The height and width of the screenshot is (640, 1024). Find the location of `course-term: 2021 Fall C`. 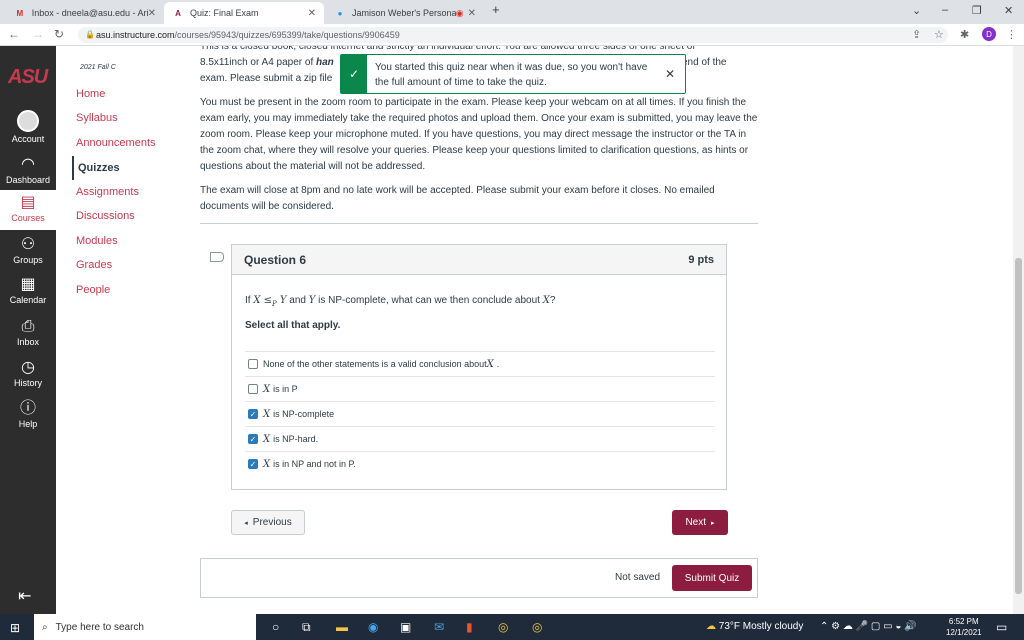

course-term: 2021 Fall C is located at coordinates (98, 67).